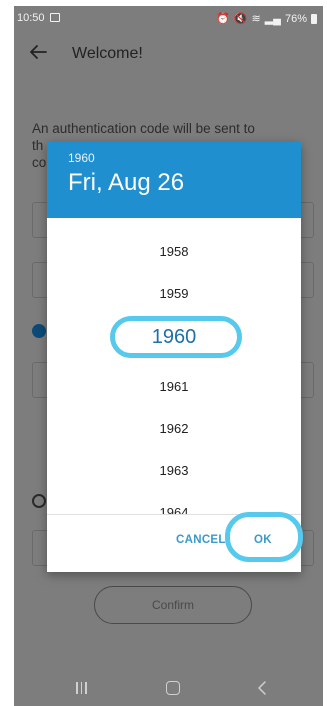 This screenshot has width=327, height=706. I want to click on header-year: 1960, so click(81, 158).